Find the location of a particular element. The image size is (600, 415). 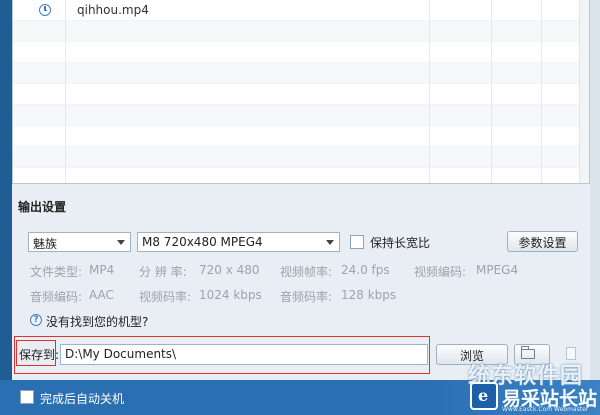

help-icon: ? is located at coordinates (36, 320).